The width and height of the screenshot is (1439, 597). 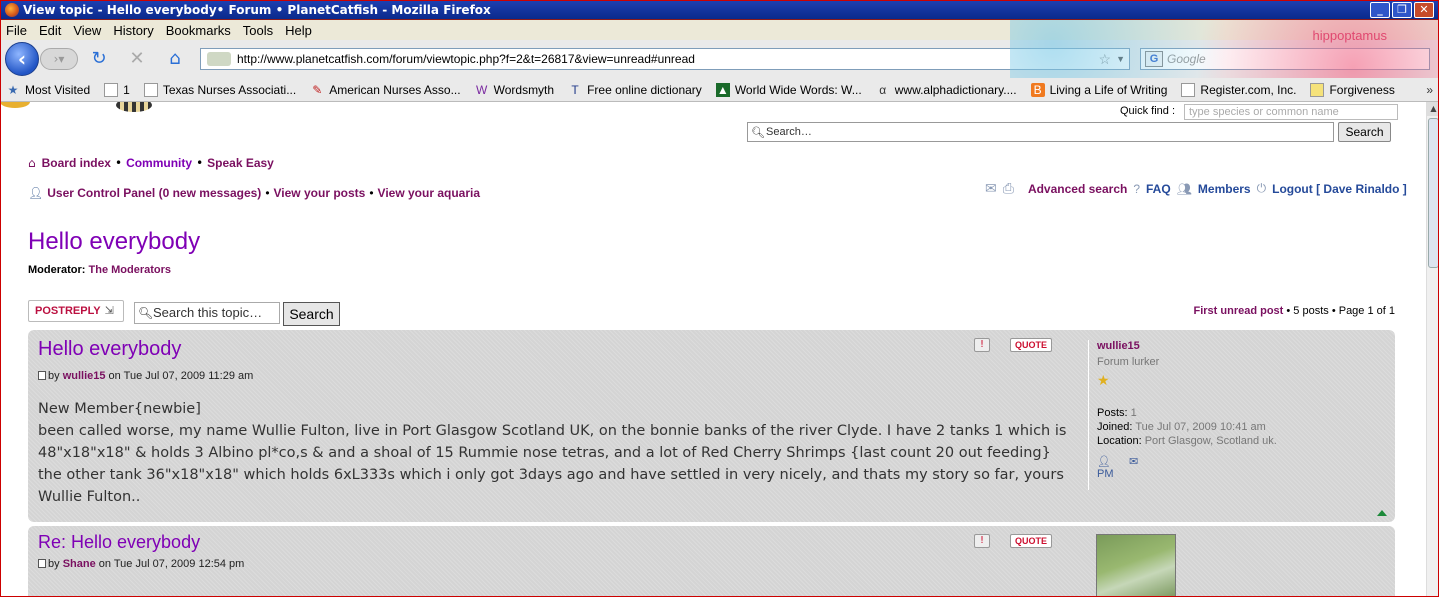 I want to click on bookmark-icon: W, so click(x=481, y=89).